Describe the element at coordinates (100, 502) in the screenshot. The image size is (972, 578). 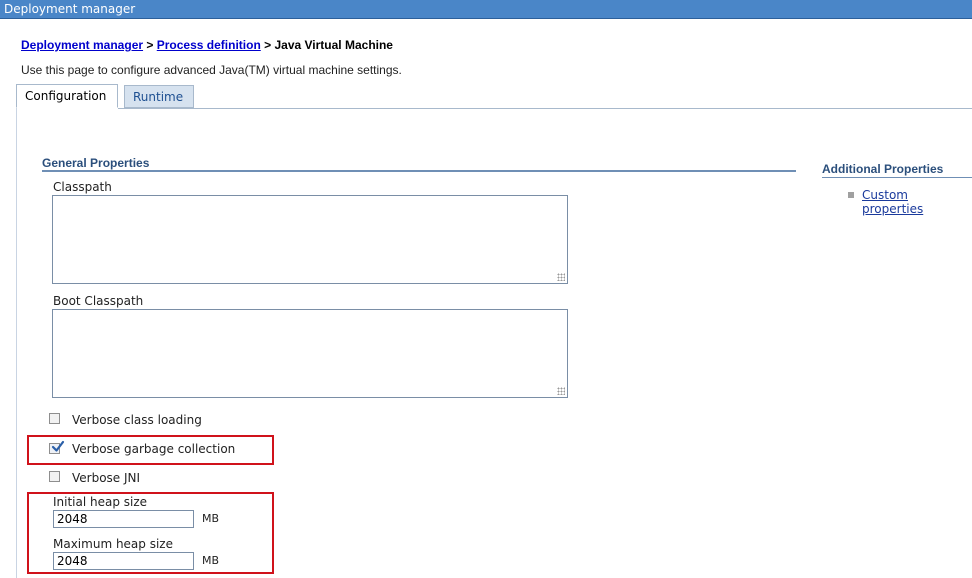
I see `initial-heap-label: Initial heap size` at that location.